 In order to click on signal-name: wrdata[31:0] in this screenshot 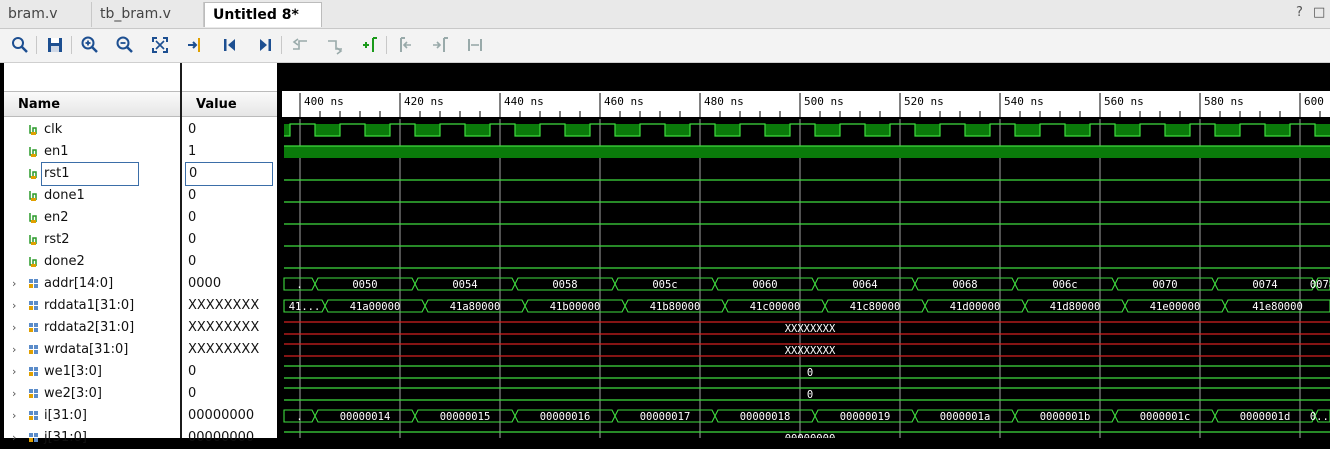, I will do `click(86, 349)`.